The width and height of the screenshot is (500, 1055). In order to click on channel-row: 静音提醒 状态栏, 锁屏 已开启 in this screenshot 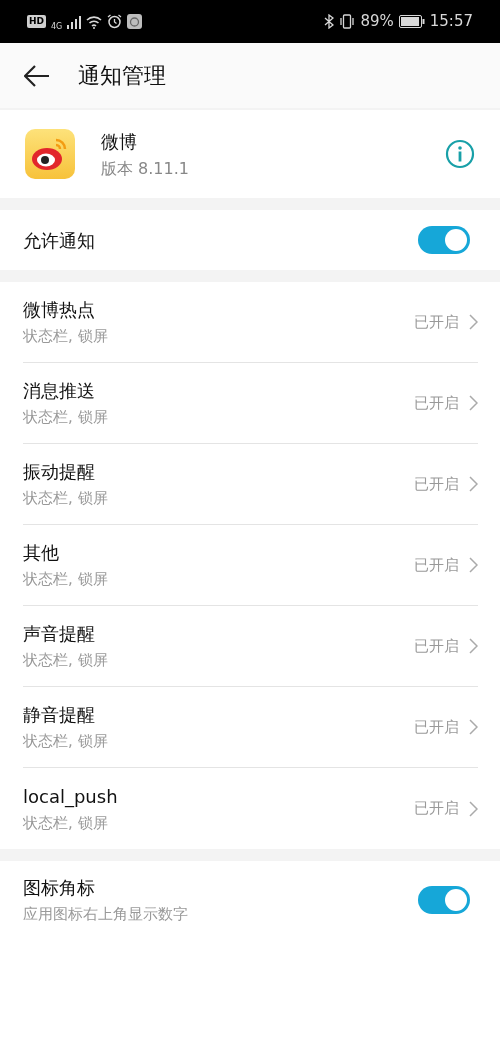, I will do `click(250, 727)`.